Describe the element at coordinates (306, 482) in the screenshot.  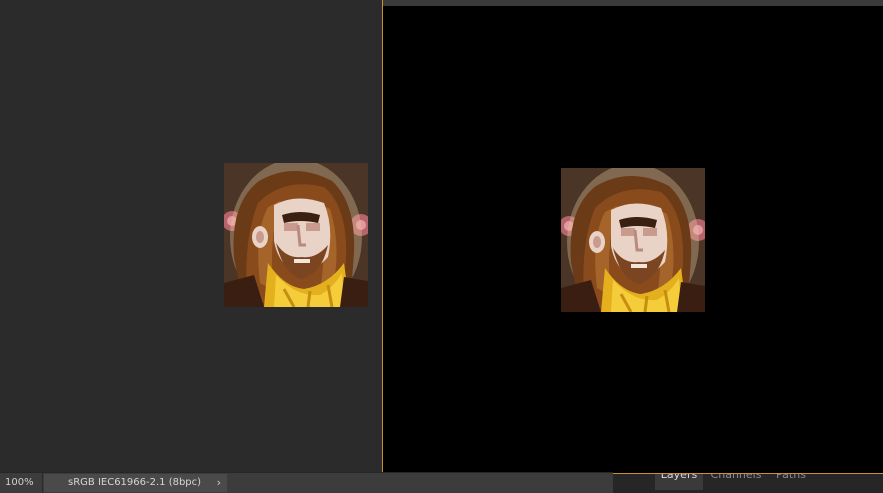
I see `status-bar: 100% sRGB IEC61966-2.1 (8bpc) ›` at that location.